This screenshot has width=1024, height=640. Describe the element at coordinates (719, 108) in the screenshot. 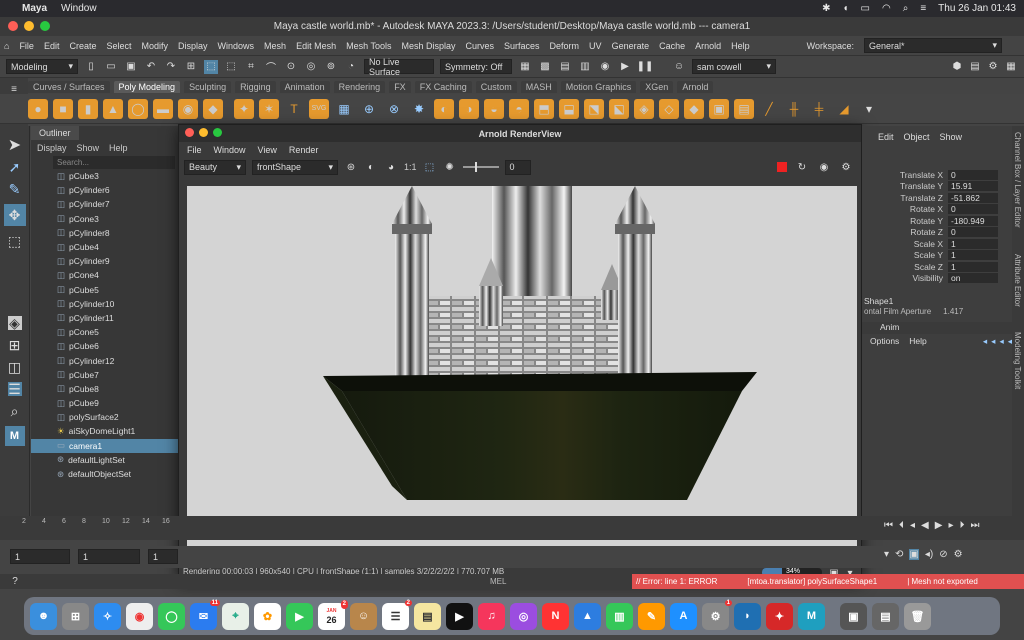

I see `poke-icon: ▣` at that location.